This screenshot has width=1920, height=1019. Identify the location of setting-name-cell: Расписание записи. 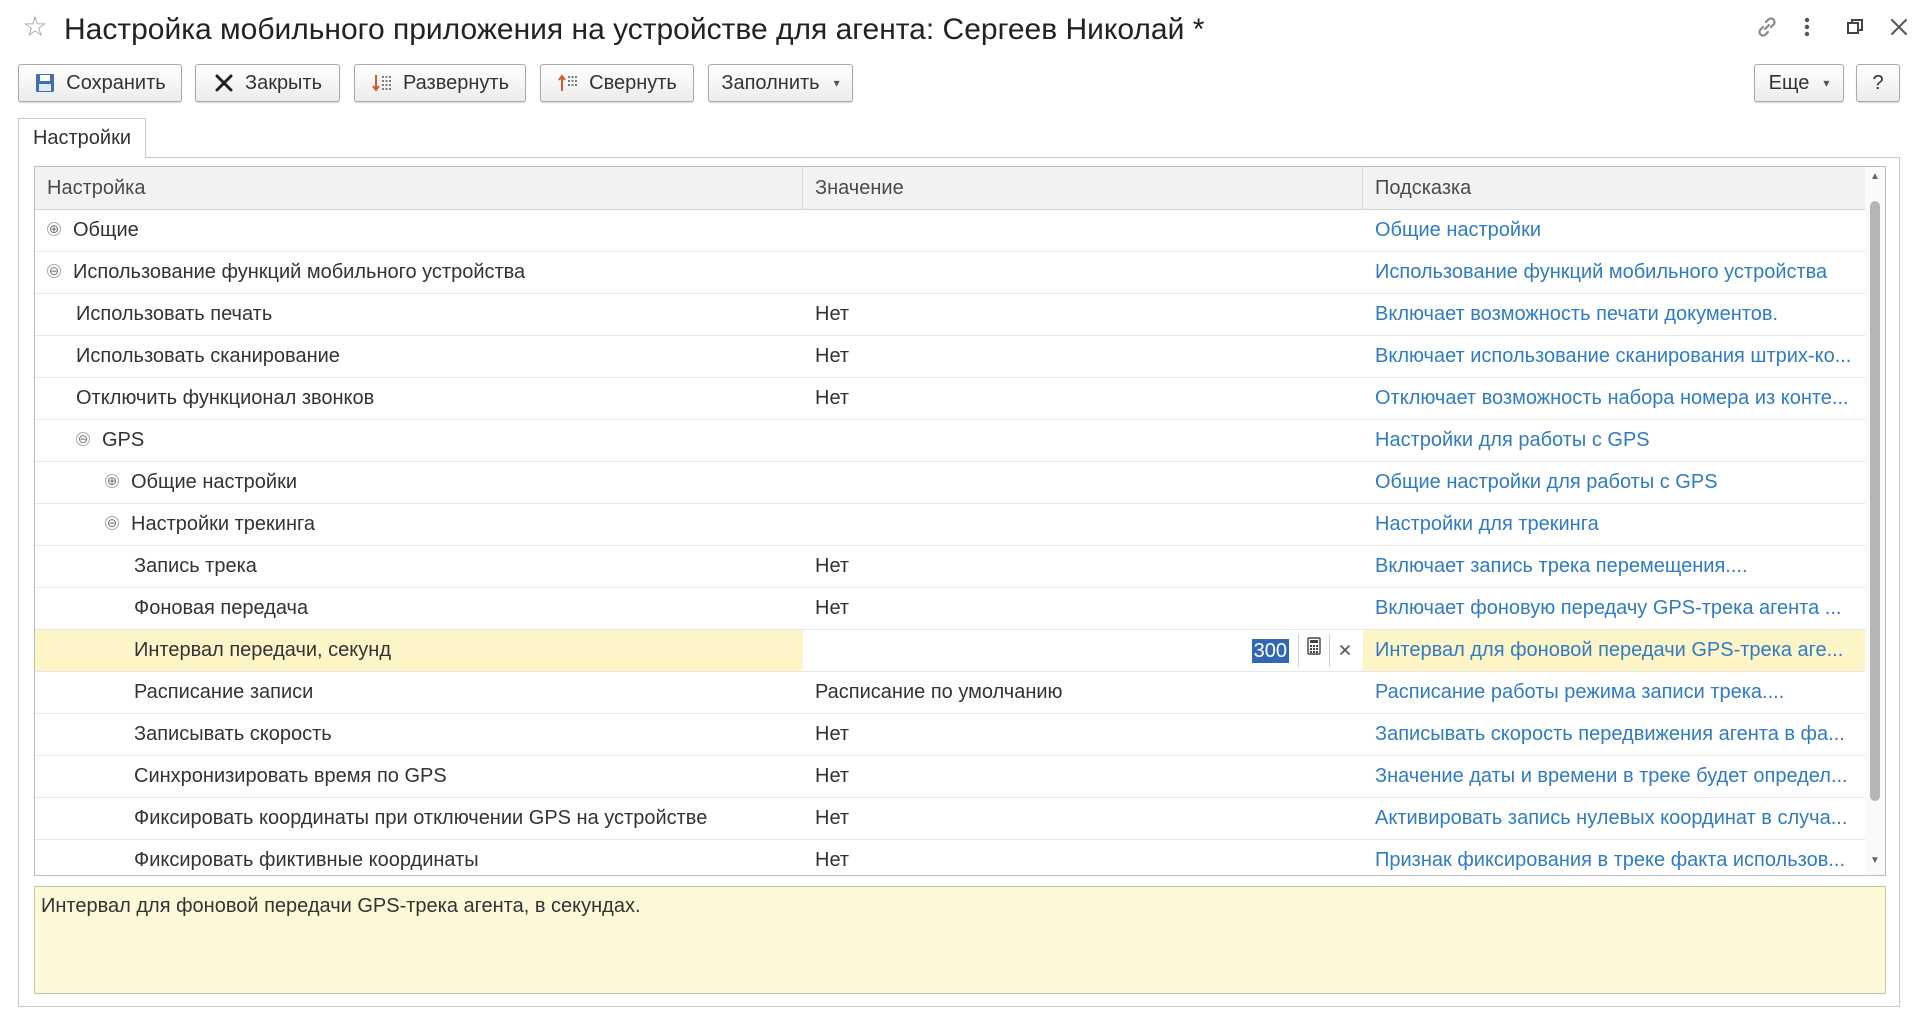
(419, 692).